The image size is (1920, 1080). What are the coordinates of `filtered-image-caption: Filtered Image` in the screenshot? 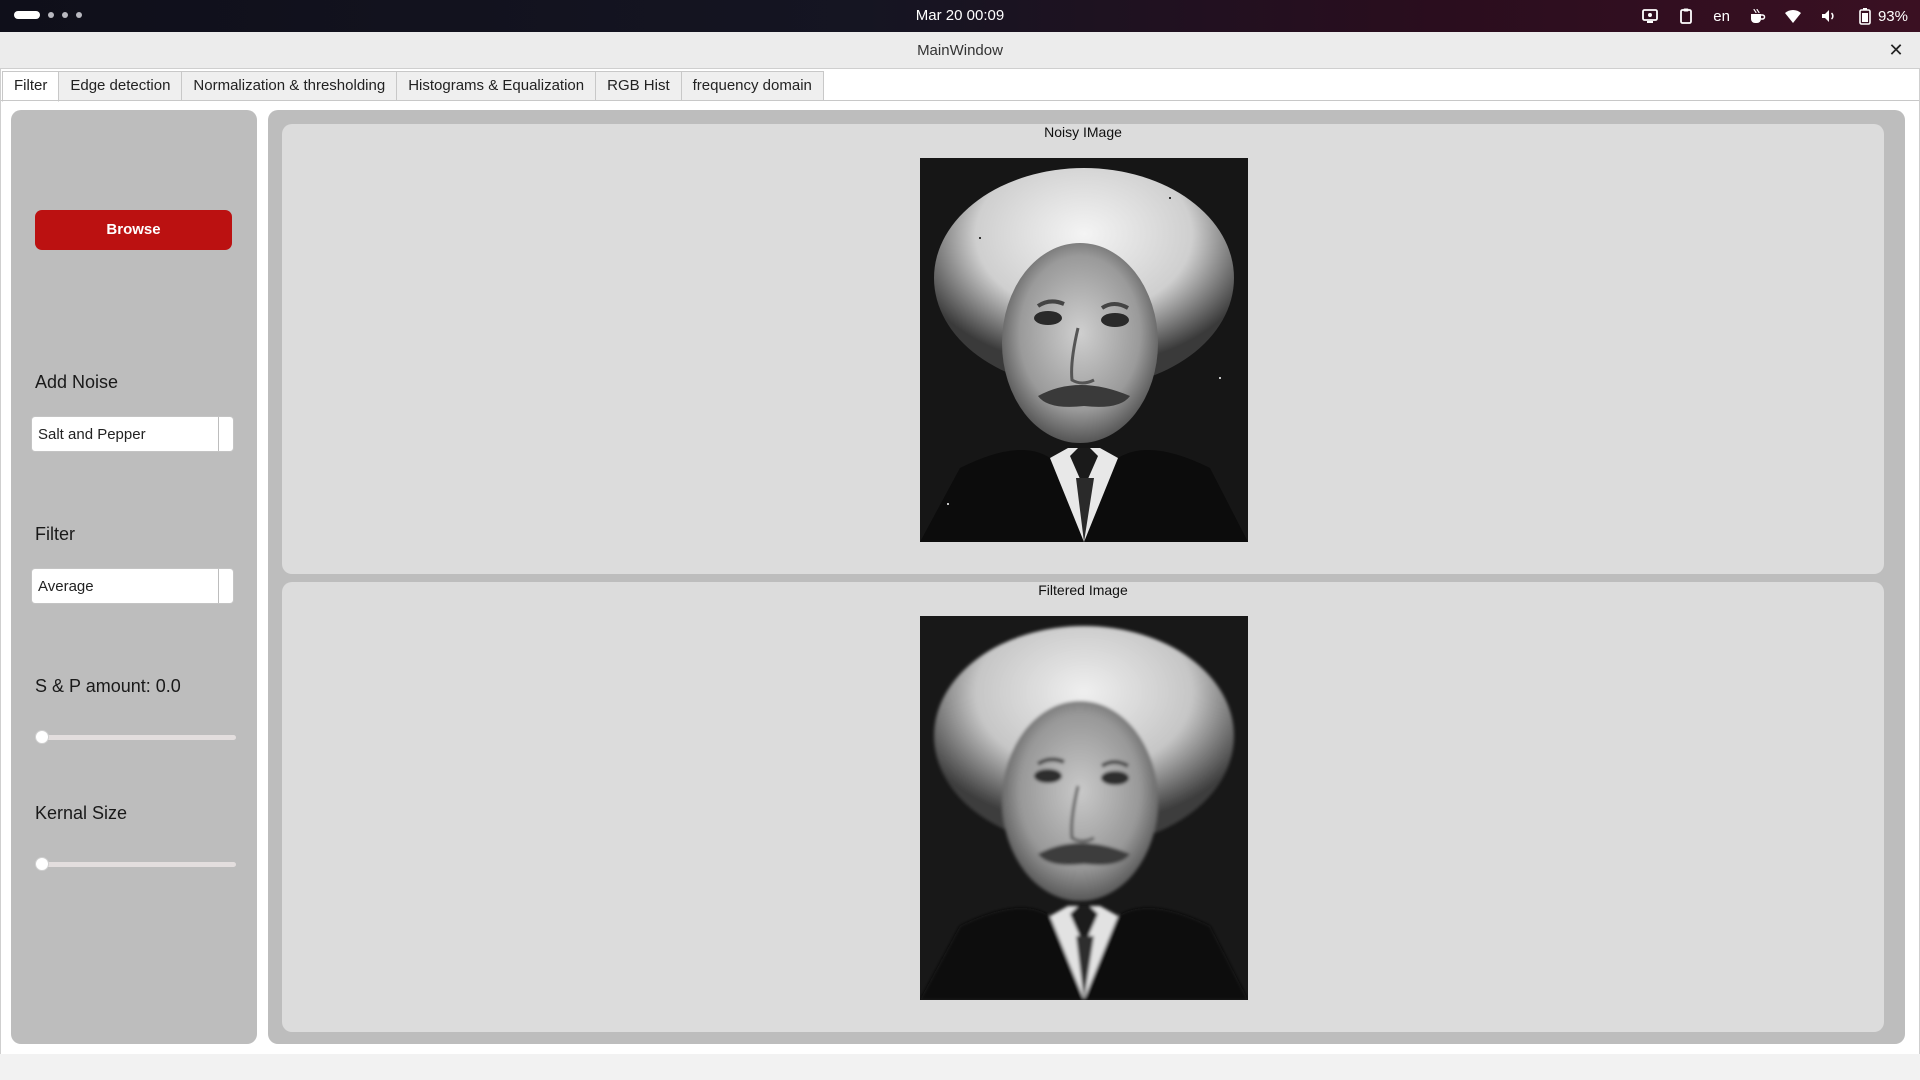 It's located at (1083, 590).